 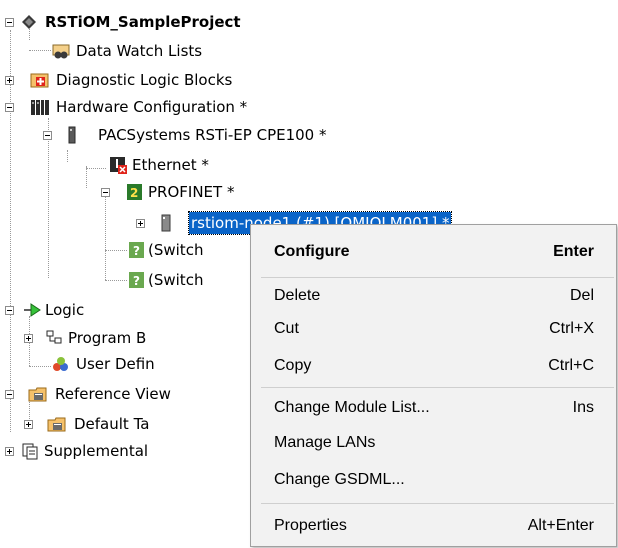 I want to click on supplemental-files-icon, so click(x=30, y=451).